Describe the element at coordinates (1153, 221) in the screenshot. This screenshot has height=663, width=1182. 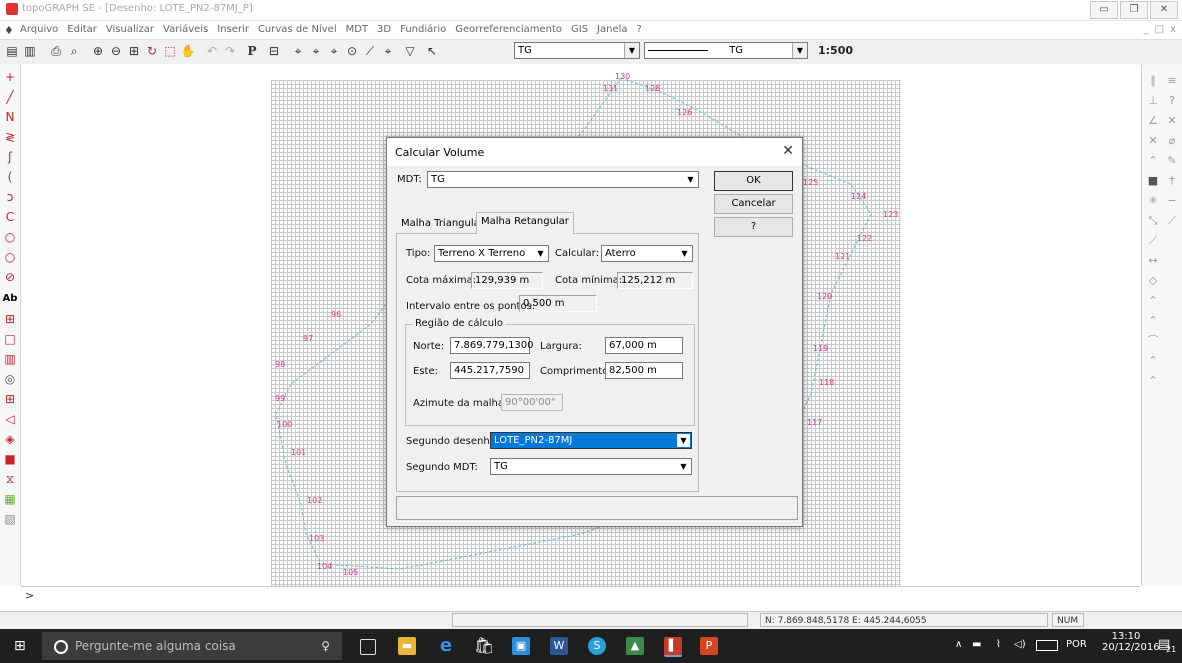
I see `scale-tool-icon: ⤡` at that location.